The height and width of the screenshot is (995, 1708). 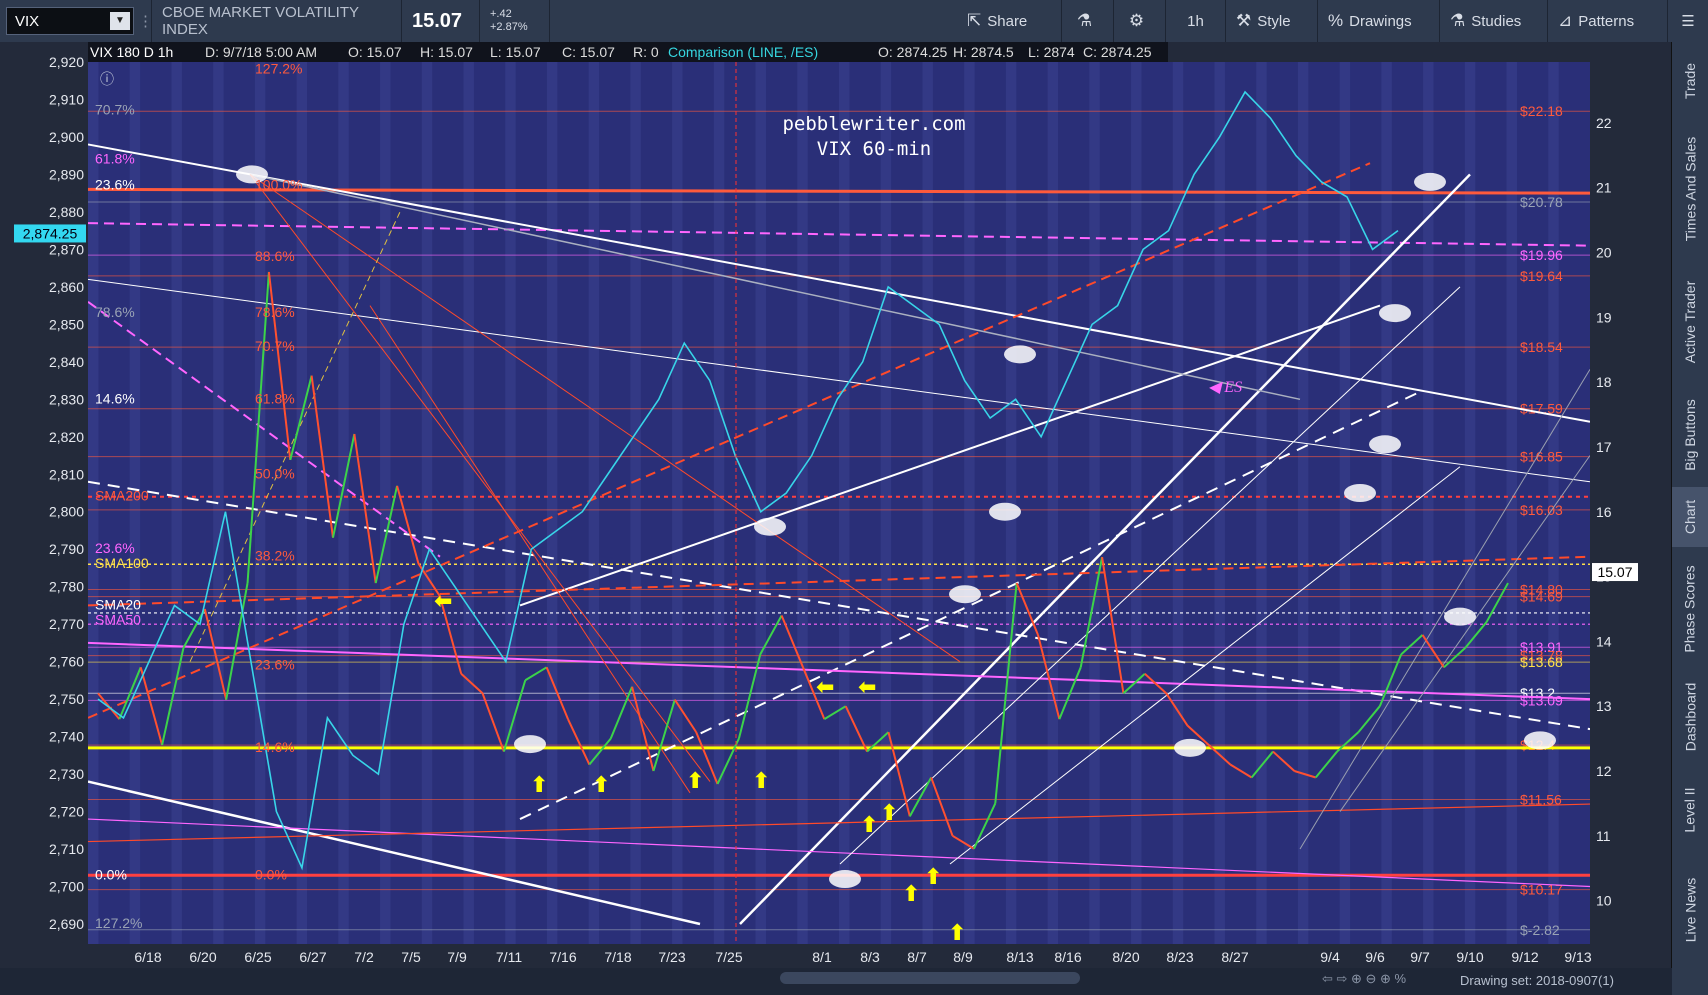 I want to click on drawings-button: % Drawings, so click(x=1379, y=21).